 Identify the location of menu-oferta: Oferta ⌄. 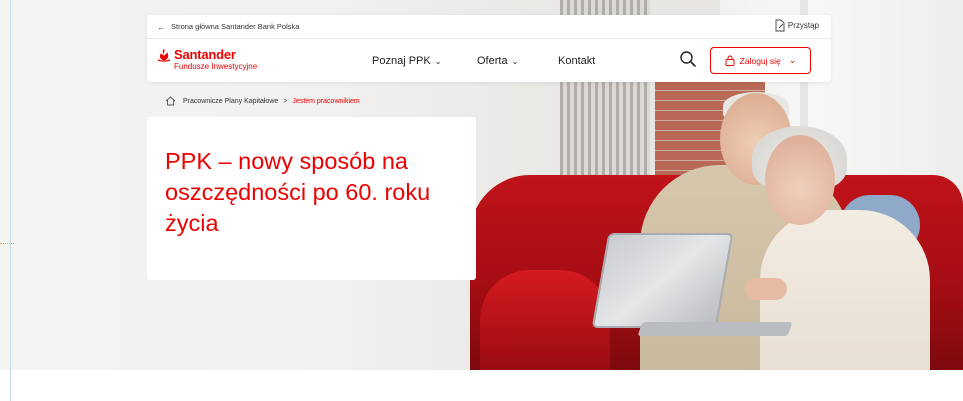
(497, 61).